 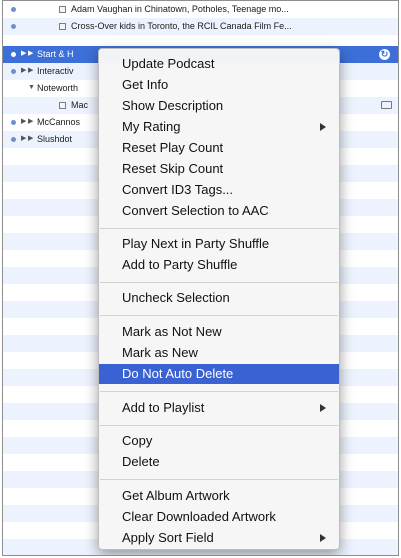 What do you see at coordinates (80, 105) in the screenshot?
I see `episode-title: Mac` at bounding box center [80, 105].